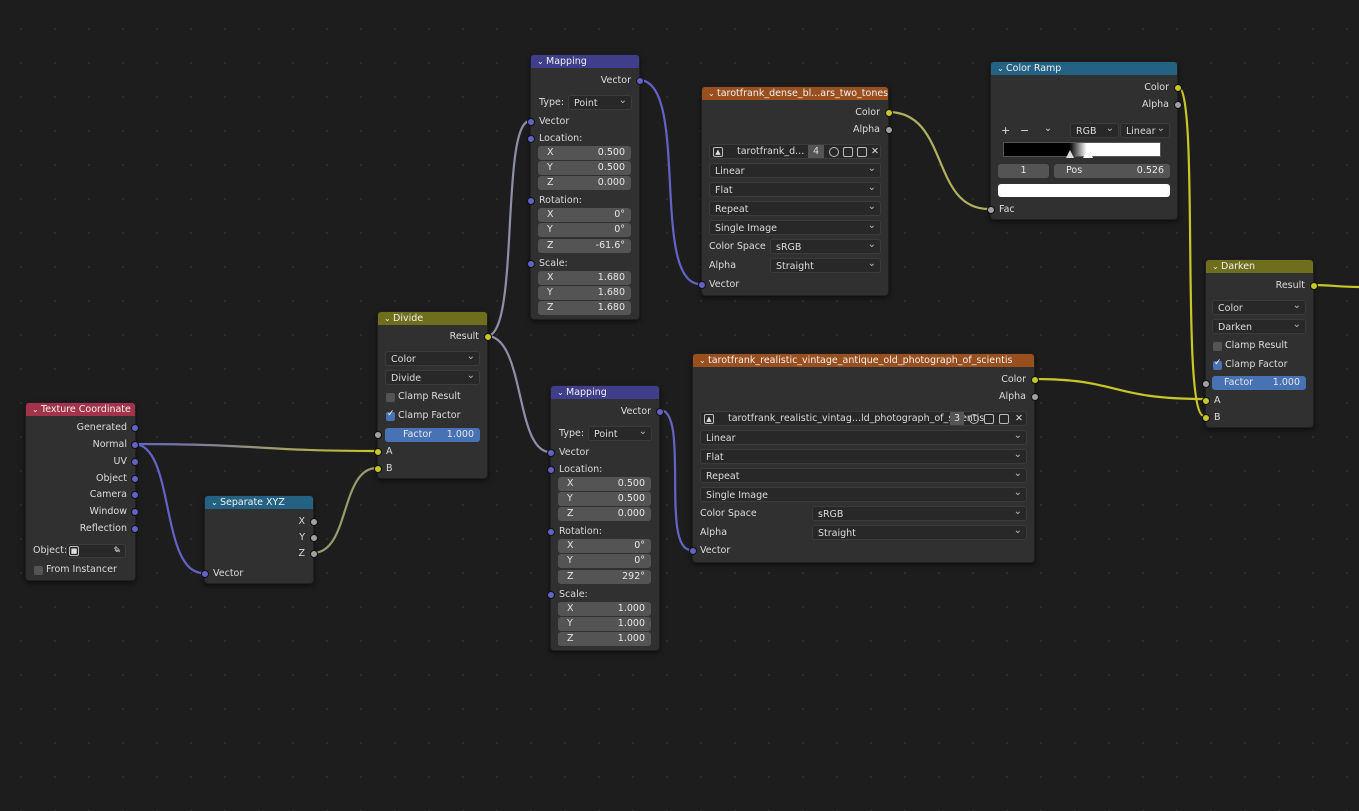 The image size is (1359, 811). I want to click on mapping-1-header: ⌄ Mapping, so click(585, 61).